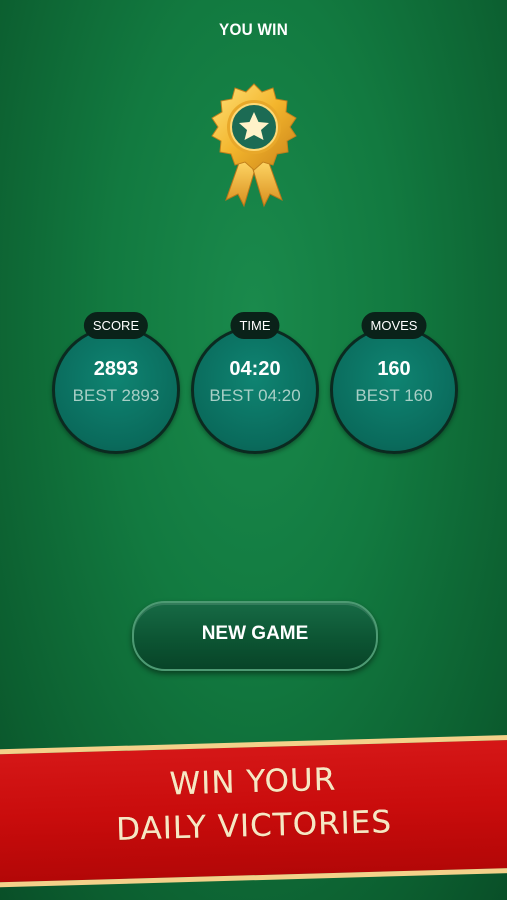 The height and width of the screenshot is (900, 507). What do you see at coordinates (255, 325) in the screenshot?
I see `time-label: TIME` at bounding box center [255, 325].